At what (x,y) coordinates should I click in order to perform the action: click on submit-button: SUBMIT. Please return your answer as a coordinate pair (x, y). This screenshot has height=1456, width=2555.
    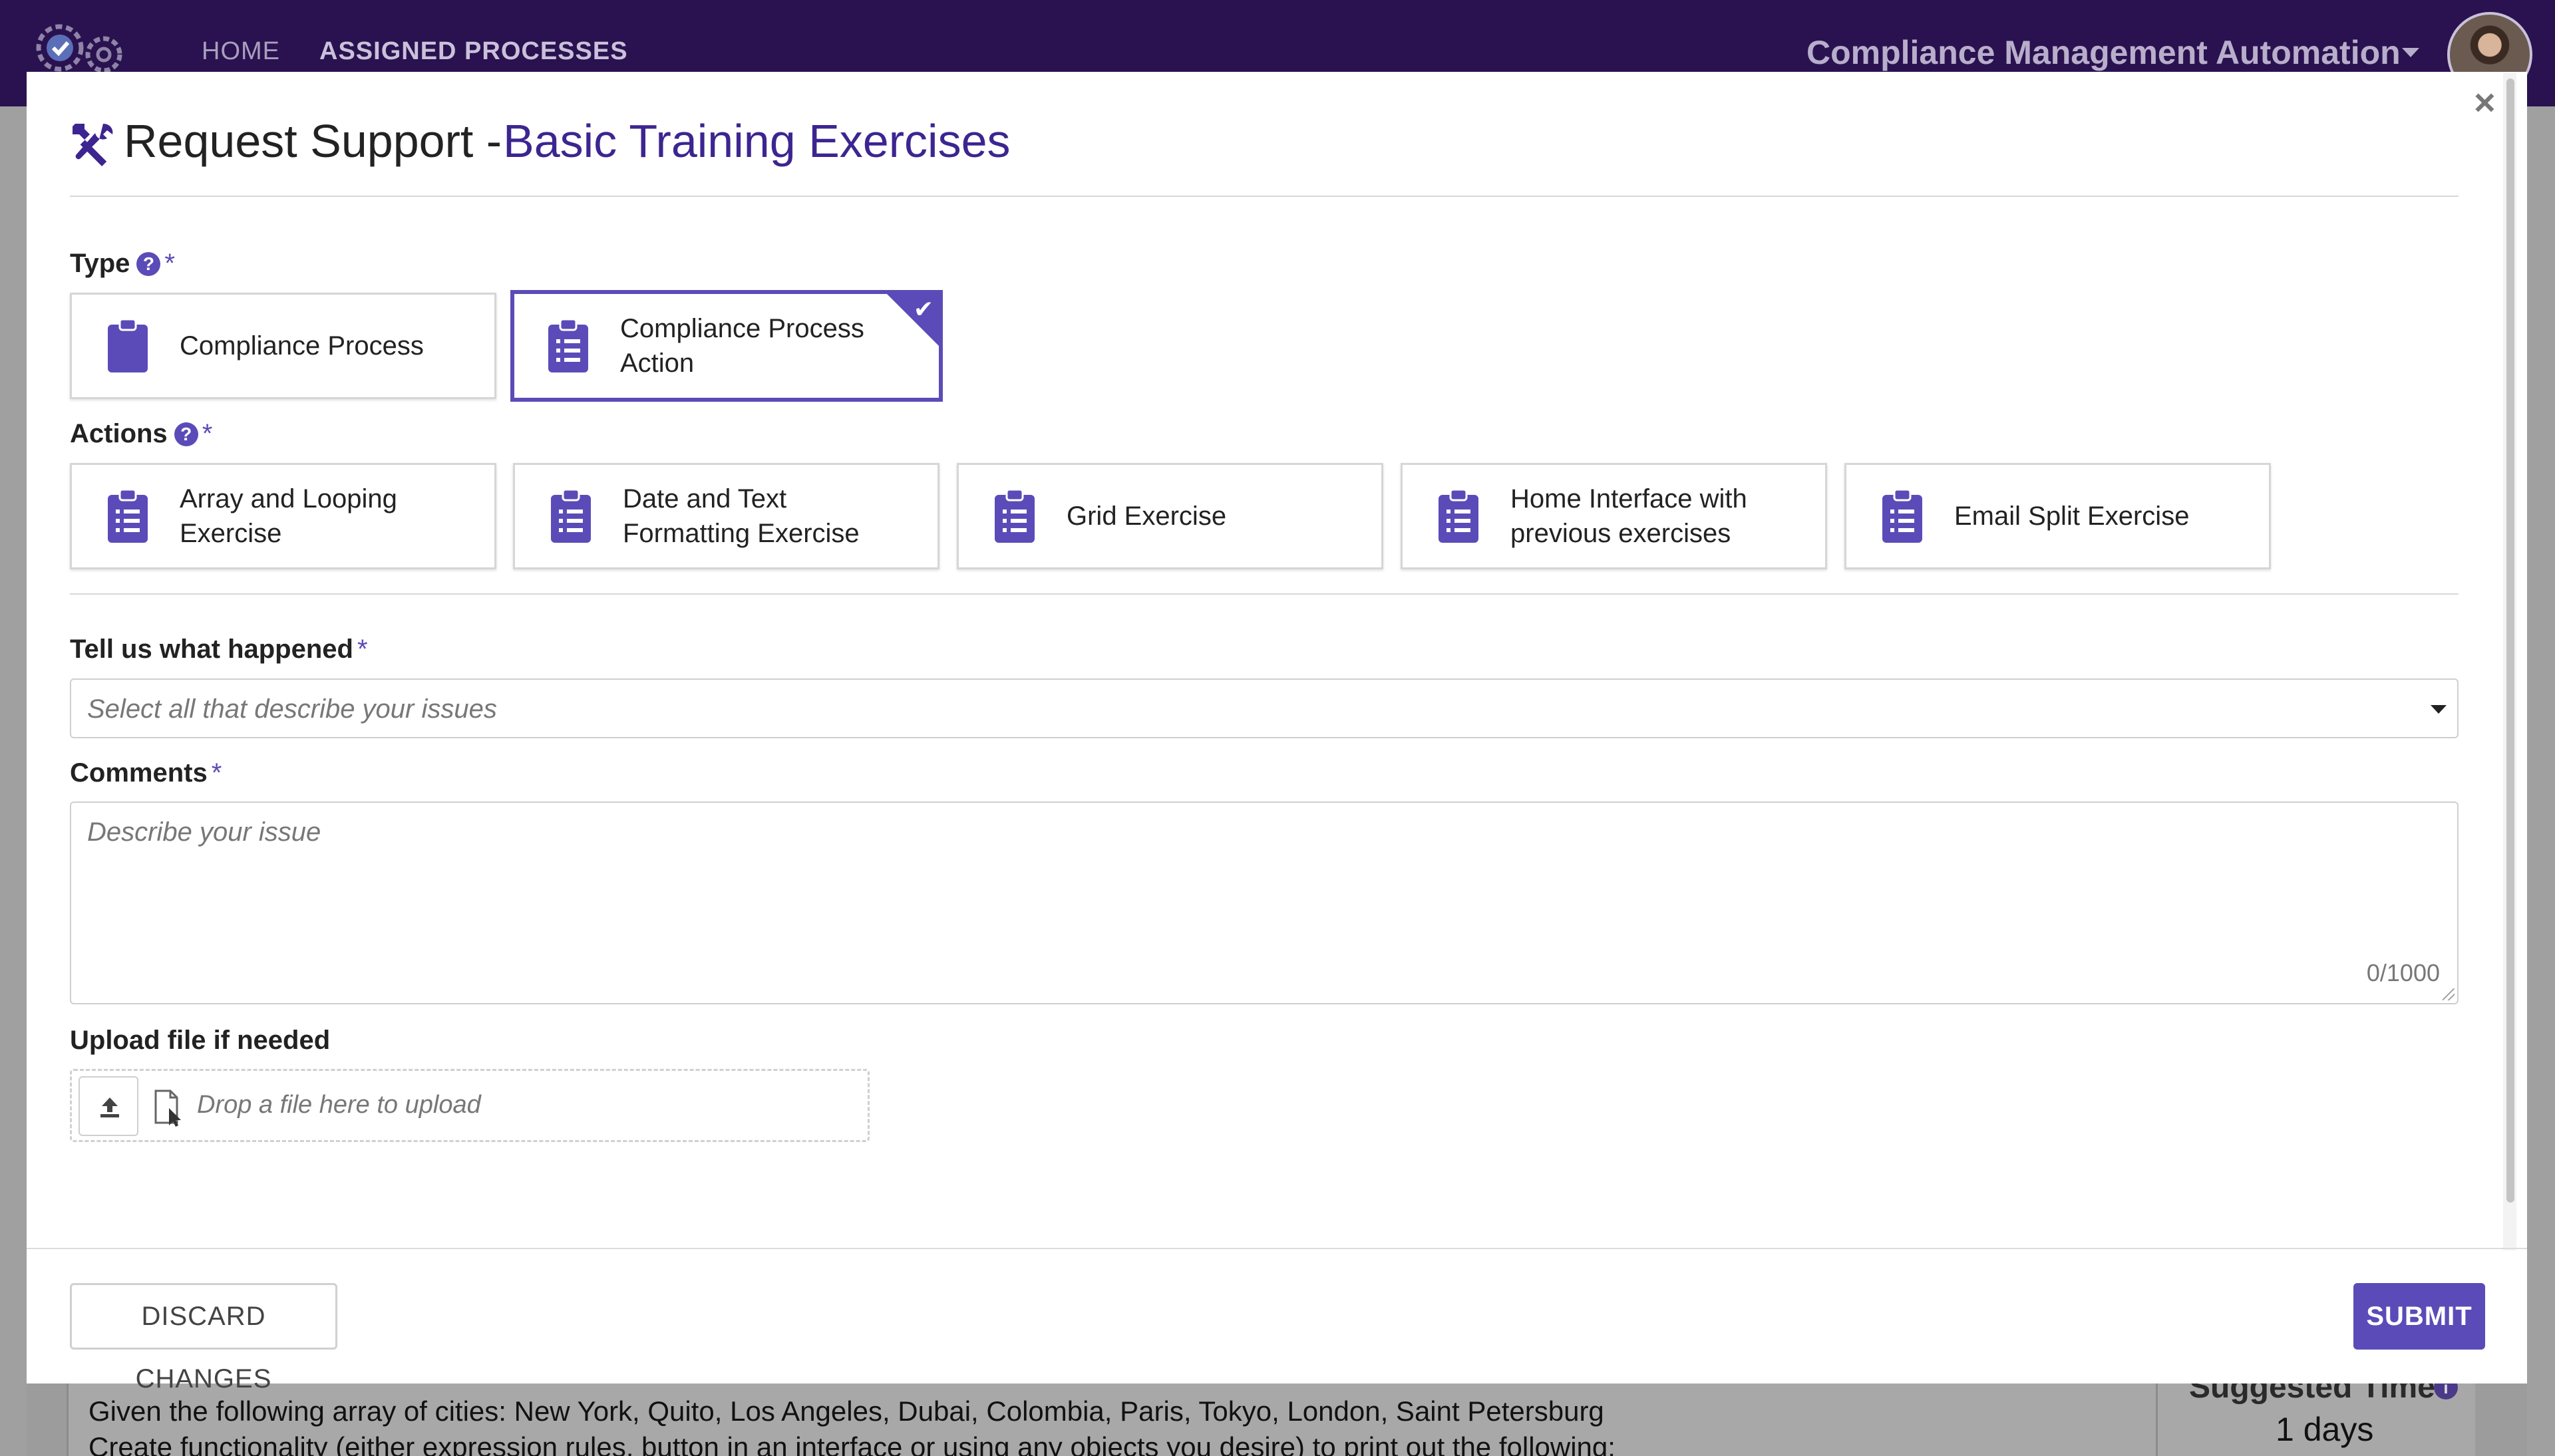
    Looking at the image, I should click on (2419, 1316).